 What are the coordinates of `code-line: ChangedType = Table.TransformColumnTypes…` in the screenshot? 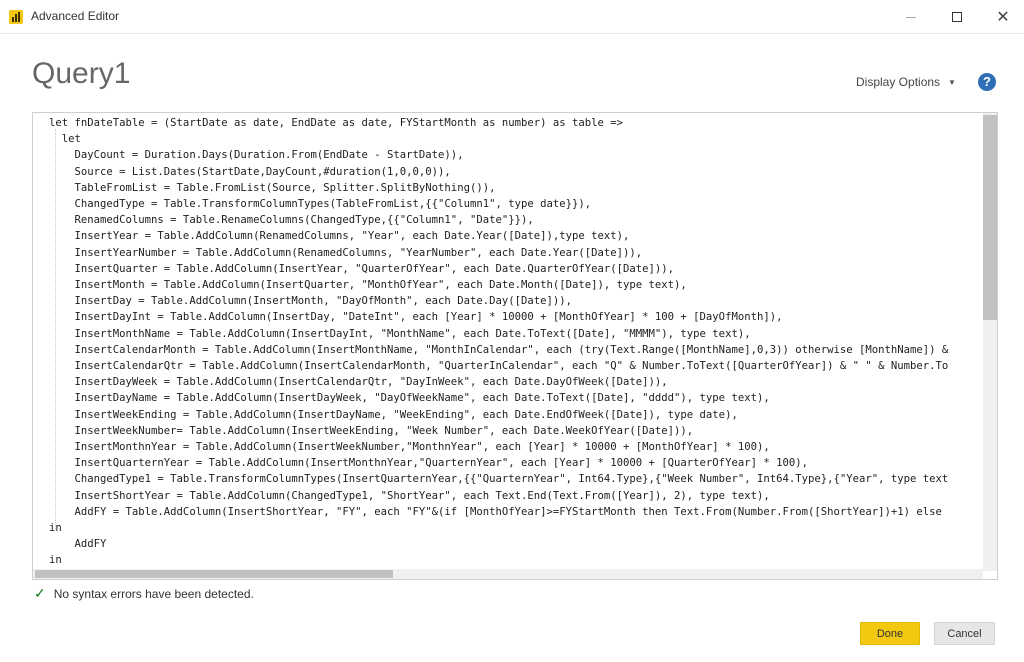 It's located at (320, 204).